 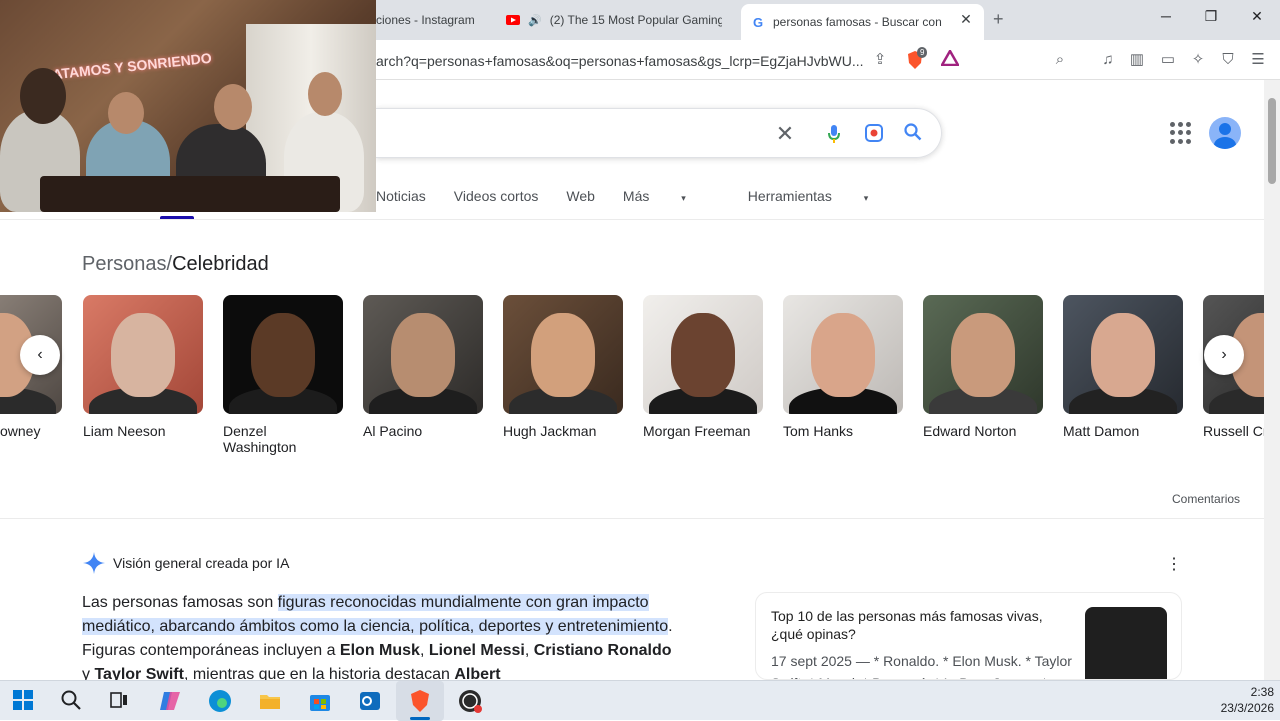 What do you see at coordinates (659, 133) in the screenshot?
I see `search-input: ✕` at bounding box center [659, 133].